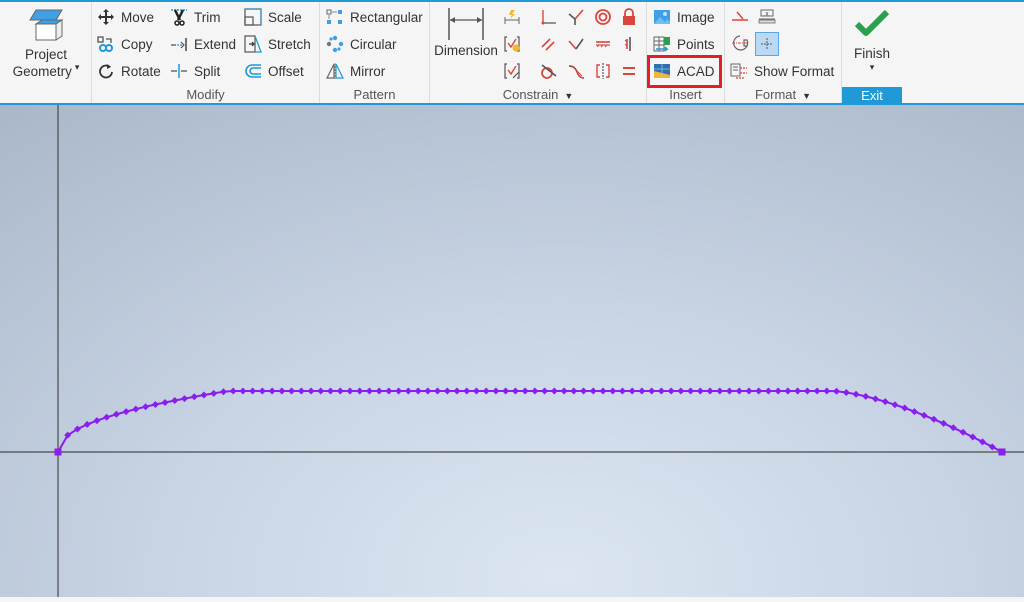  Describe the element at coordinates (740, 43) in the screenshot. I see `centerline-button` at that location.